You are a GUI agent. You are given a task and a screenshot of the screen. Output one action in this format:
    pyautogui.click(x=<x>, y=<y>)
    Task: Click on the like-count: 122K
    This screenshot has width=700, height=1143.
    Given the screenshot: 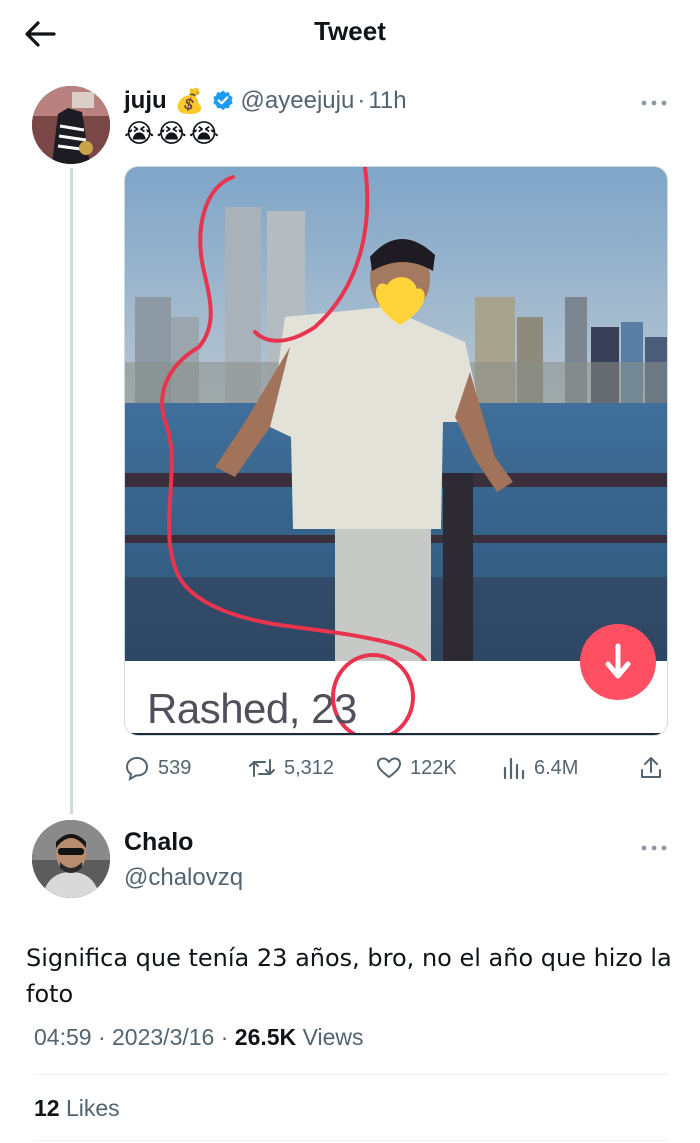 What is the action you would take?
    pyautogui.click(x=433, y=767)
    